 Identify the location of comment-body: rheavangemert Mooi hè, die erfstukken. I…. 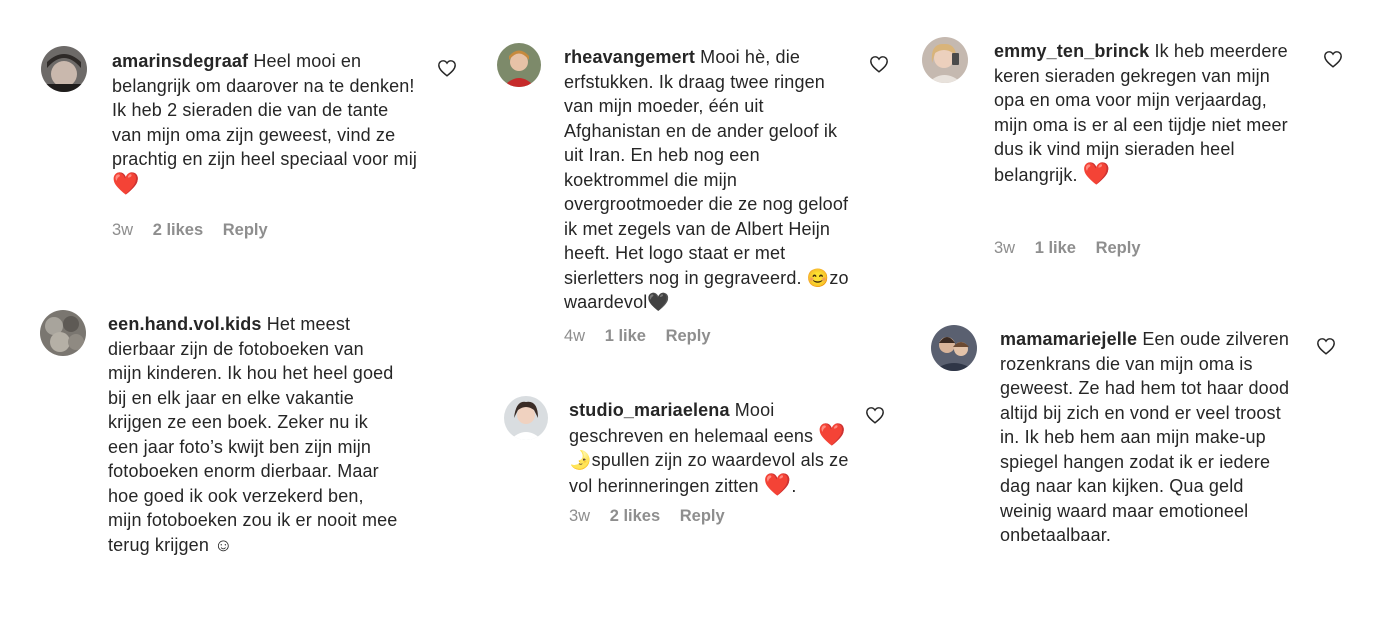
(709, 180).